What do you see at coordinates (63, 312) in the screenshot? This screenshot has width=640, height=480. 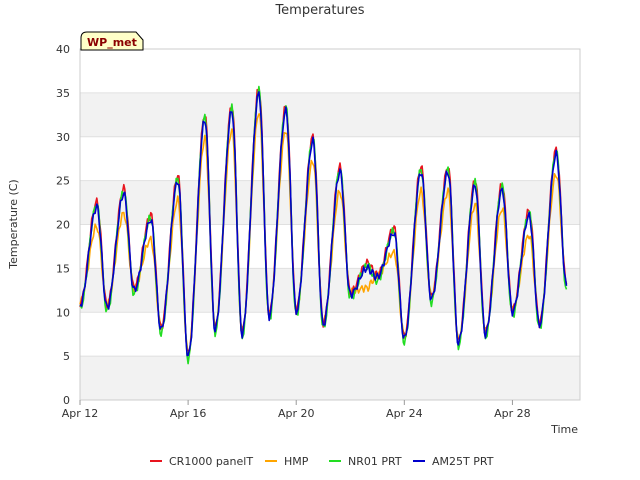 I see `y-tick-label: 10` at bounding box center [63, 312].